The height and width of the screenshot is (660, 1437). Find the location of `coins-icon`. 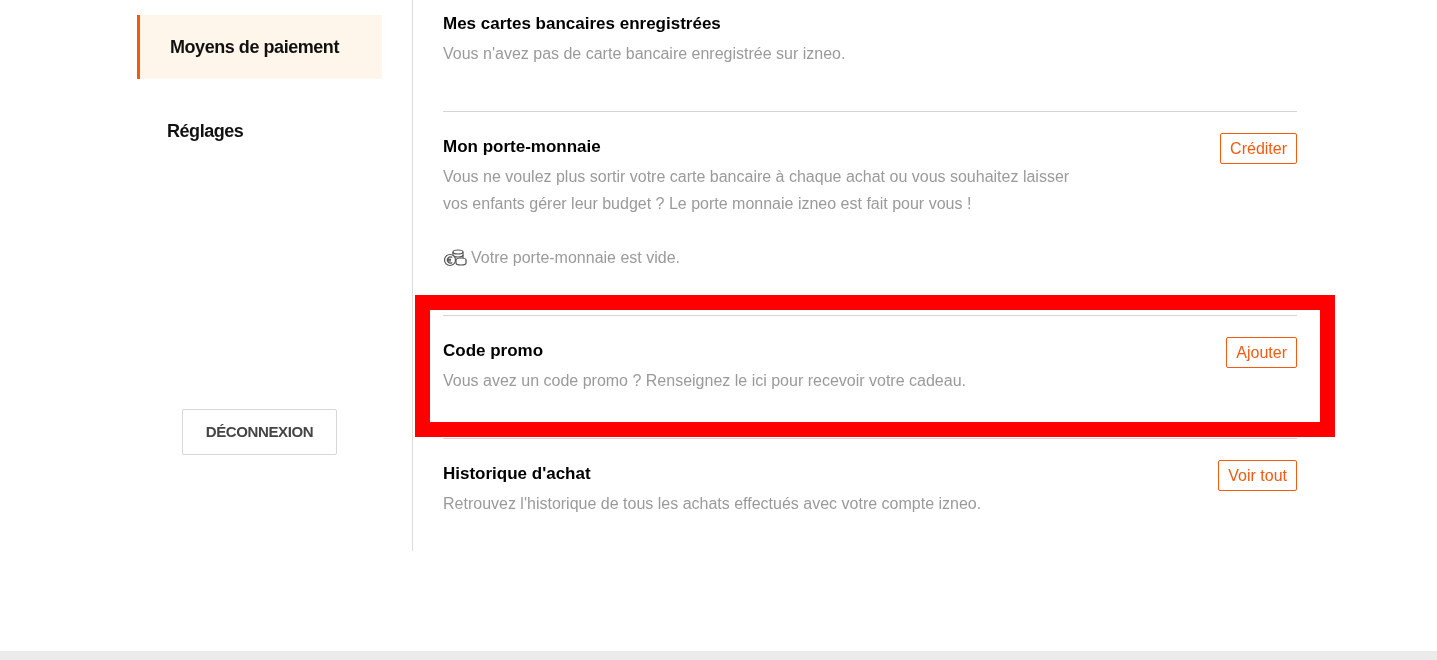

coins-icon is located at coordinates (455, 257).